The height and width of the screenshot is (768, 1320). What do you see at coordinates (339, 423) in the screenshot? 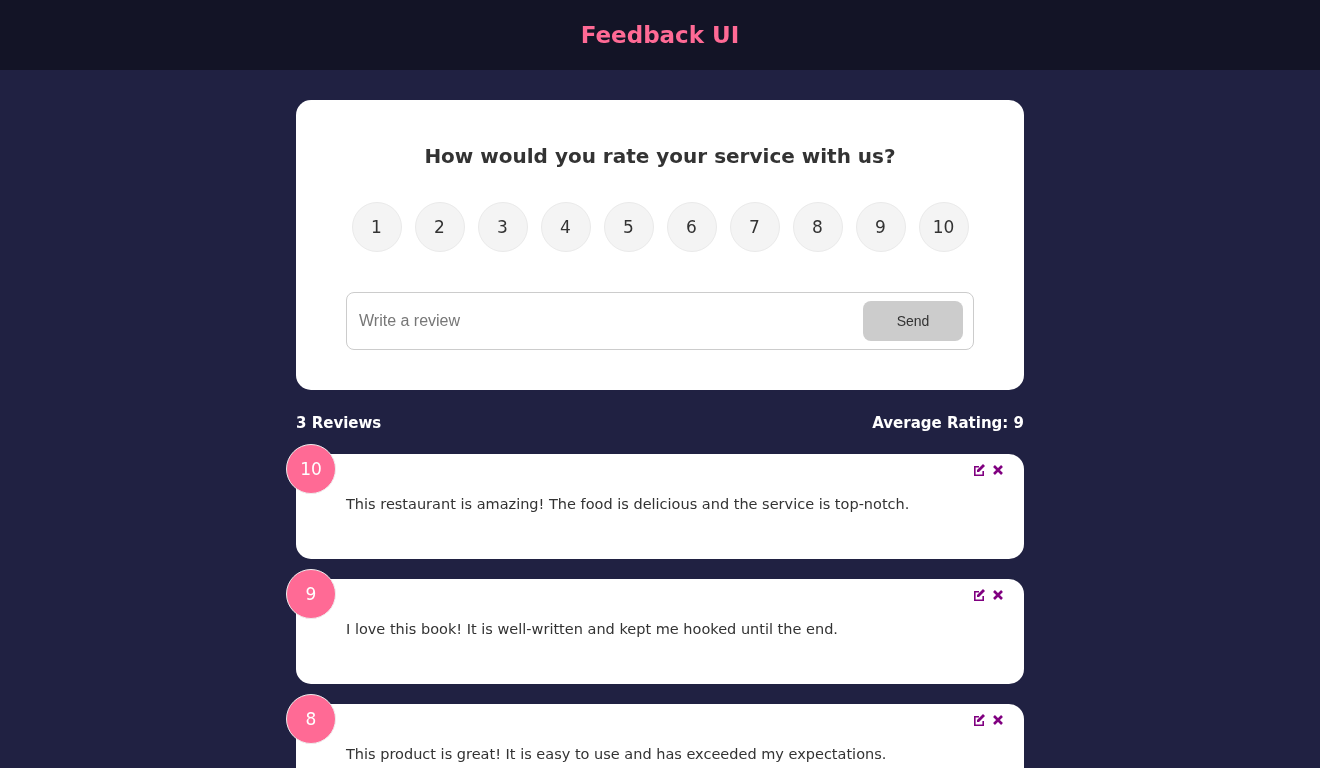
I see `review-count: 3 Reviews` at bounding box center [339, 423].